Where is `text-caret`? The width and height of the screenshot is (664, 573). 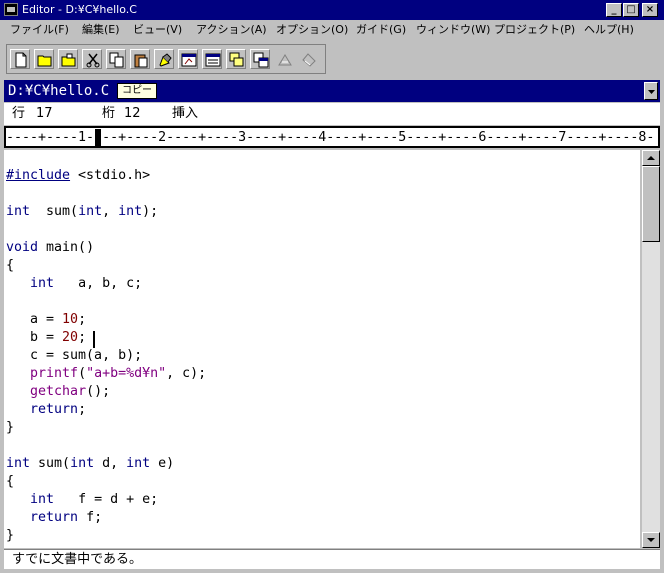 text-caret is located at coordinates (94, 339).